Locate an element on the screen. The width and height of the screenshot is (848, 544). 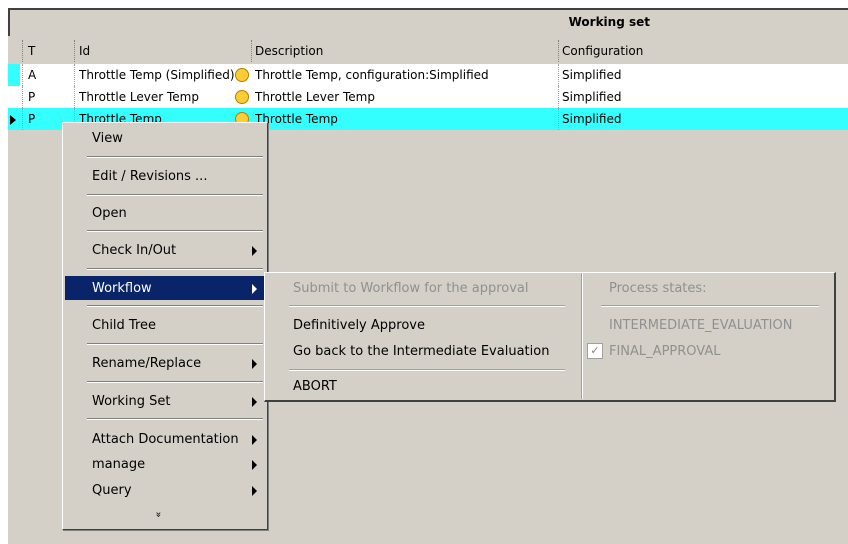
menu-item-label: Child Tree is located at coordinates (124, 325).